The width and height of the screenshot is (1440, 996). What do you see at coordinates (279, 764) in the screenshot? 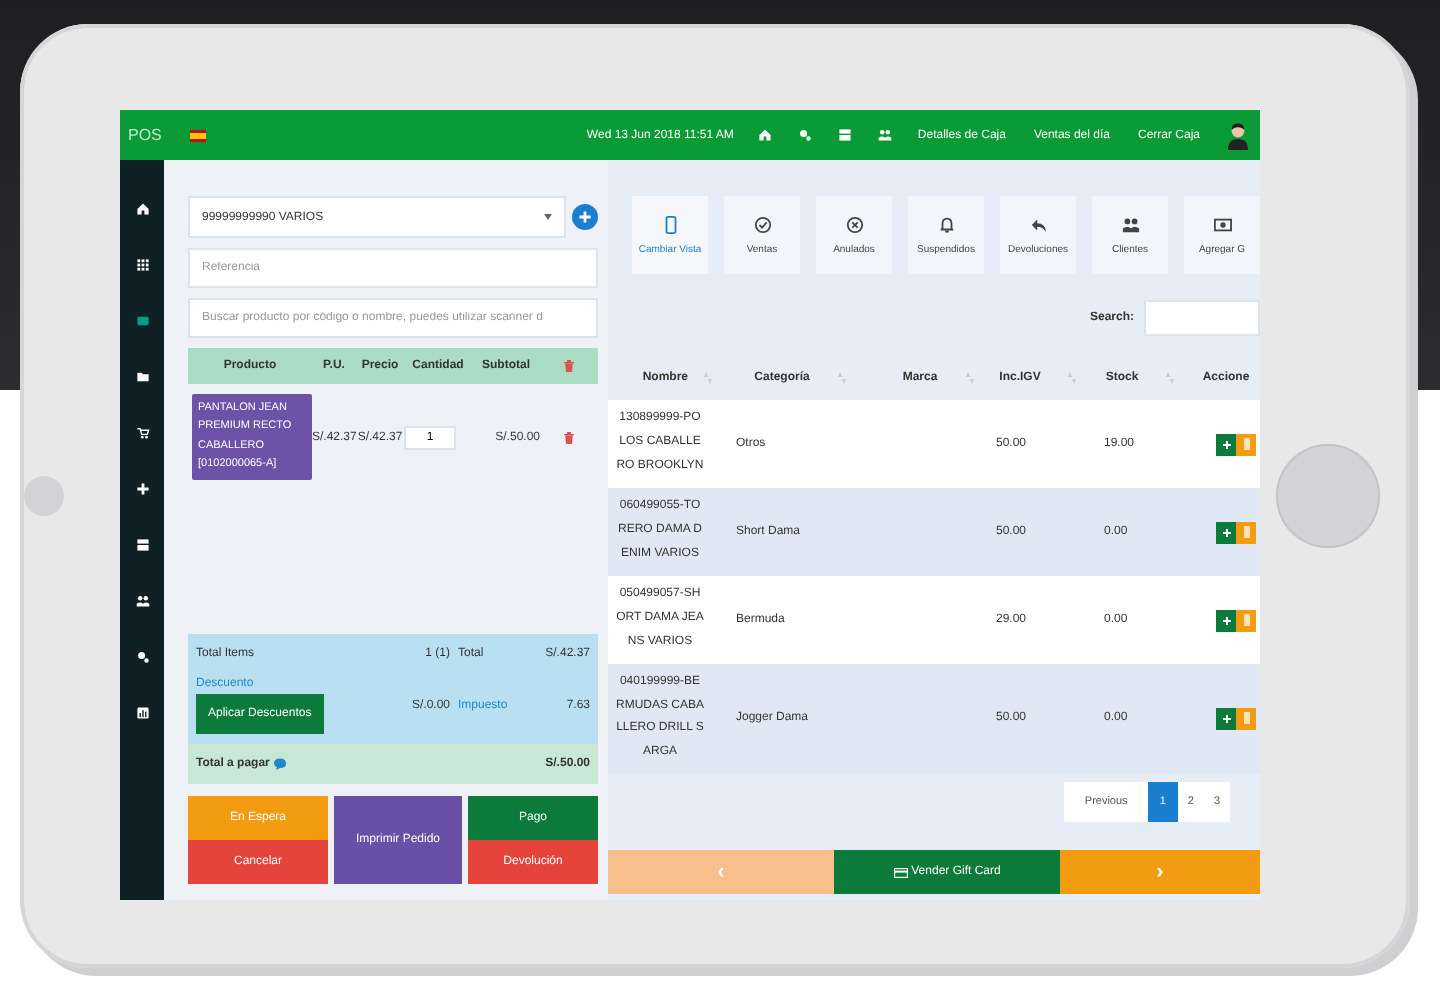
I see `comment-icon` at bounding box center [279, 764].